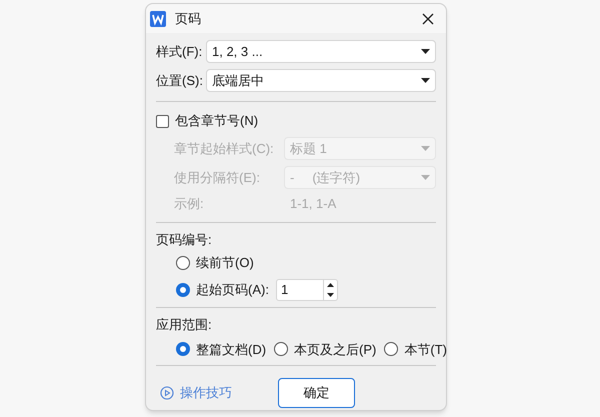 The height and width of the screenshot is (417, 600). Describe the element at coordinates (158, 18) in the screenshot. I see `document-app-icon` at that location.